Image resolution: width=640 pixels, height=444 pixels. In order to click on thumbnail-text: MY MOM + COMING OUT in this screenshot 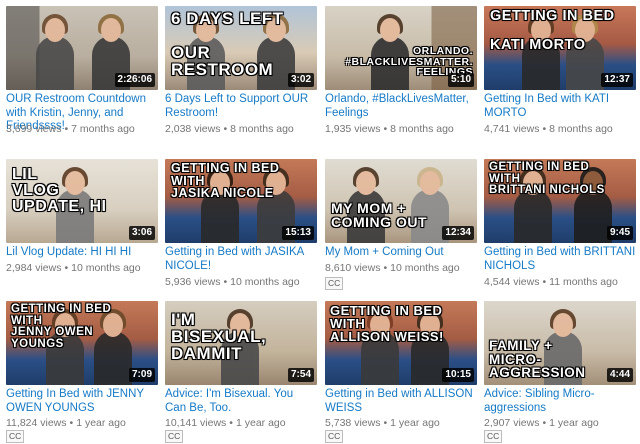, I will do `click(379, 215)`.